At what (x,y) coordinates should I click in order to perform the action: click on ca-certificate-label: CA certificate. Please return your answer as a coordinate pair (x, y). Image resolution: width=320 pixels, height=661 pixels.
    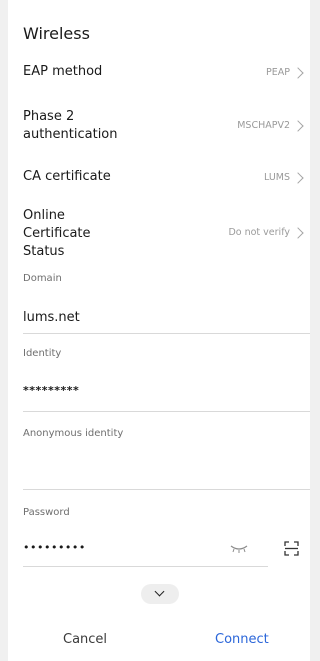
    Looking at the image, I should click on (67, 176).